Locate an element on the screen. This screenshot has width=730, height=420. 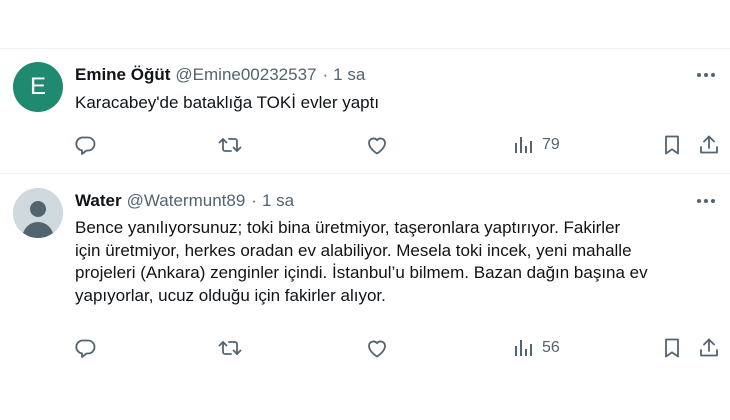
views-count: 79 is located at coordinates (551, 144).